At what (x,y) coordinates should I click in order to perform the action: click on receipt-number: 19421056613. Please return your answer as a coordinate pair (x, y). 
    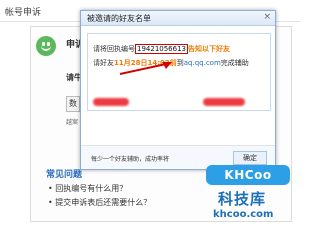
    Looking at the image, I should click on (161, 49).